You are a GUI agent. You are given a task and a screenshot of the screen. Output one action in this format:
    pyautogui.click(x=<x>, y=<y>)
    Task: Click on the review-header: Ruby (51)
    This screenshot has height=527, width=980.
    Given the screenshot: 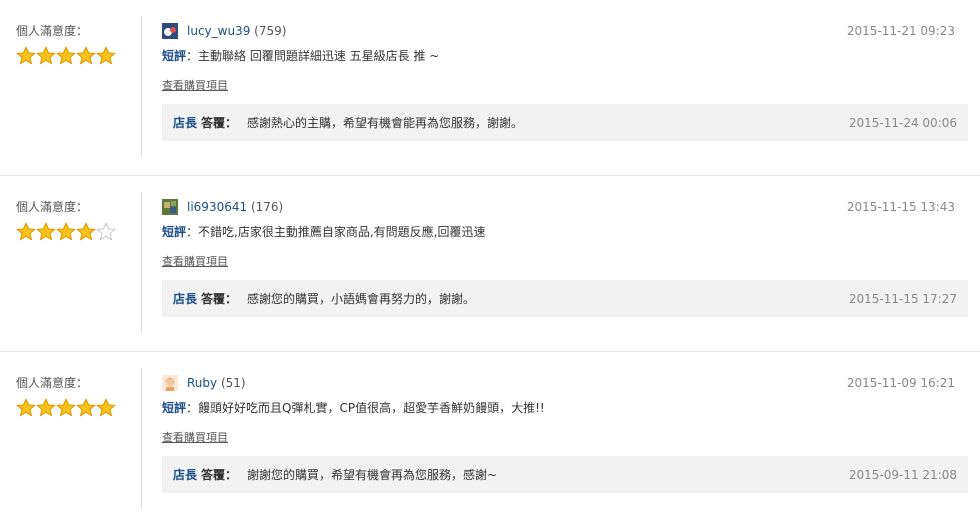 What is the action you would take?
    pyautogui.click(x=204, y=383)
    